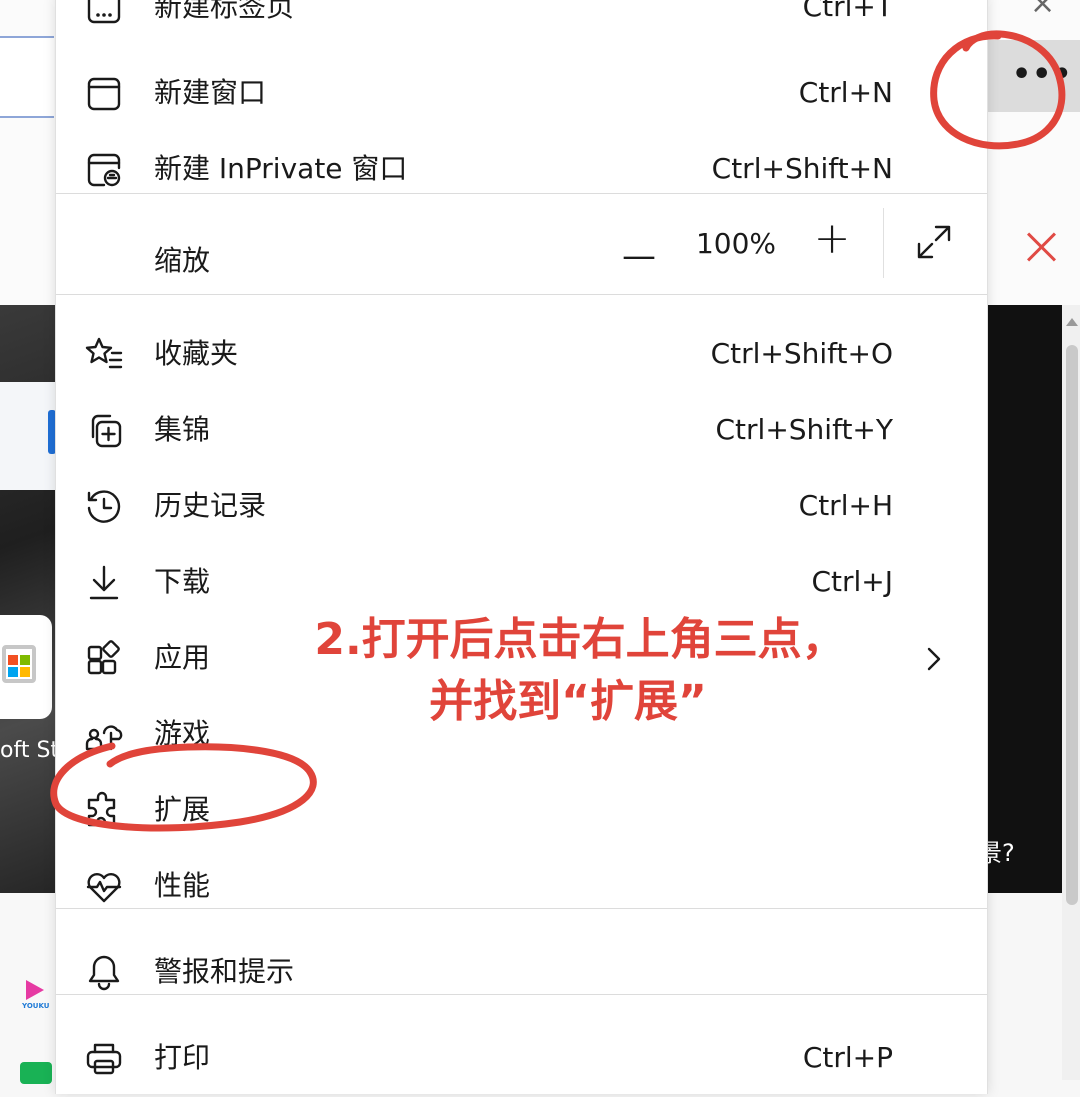  I want to click on menu-item-label: 扩展, so click(182, 809).